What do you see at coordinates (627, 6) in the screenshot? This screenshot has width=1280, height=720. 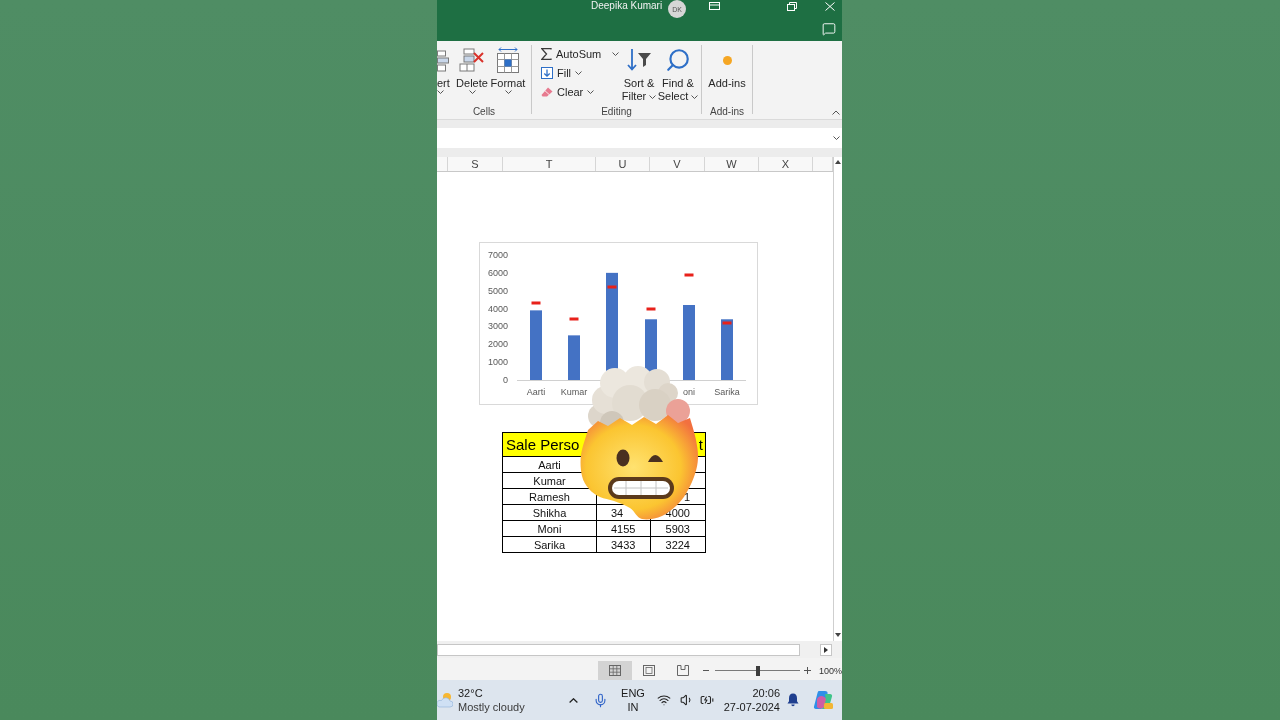 I see `user-name: Deepika Kumari` at bounding box center [627, 6].